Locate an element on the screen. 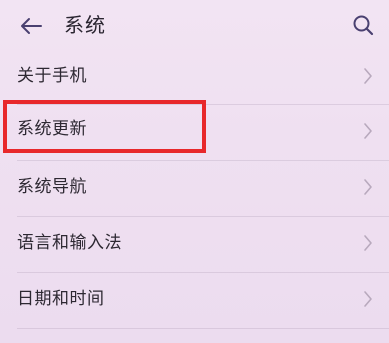 The width and height of the screenshot is (389, 343). settings-item-label: 系统更新 is located at coordinates (52, 129).